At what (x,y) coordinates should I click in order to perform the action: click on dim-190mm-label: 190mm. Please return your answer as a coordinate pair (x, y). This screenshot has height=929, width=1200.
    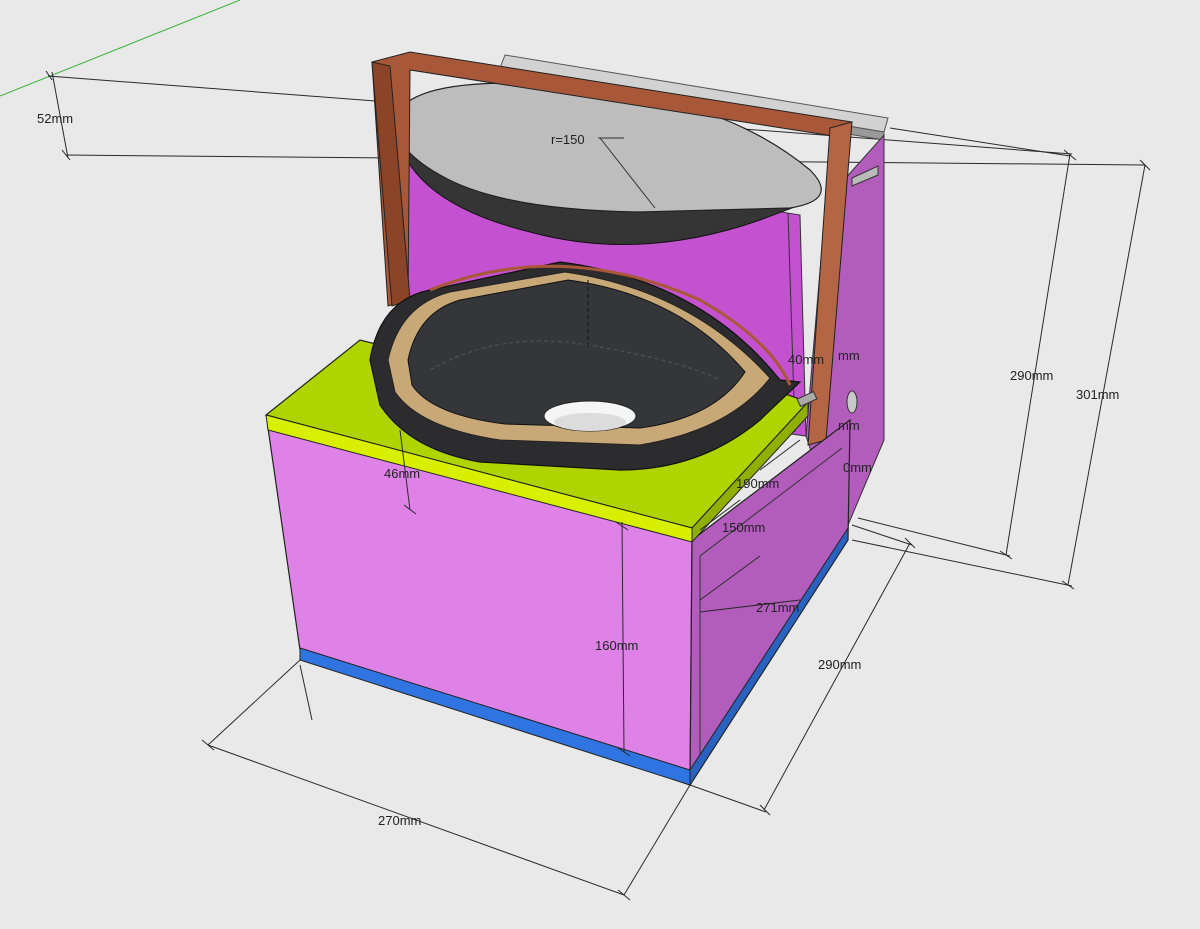
    Looking at the image, I should click on (757, 483).